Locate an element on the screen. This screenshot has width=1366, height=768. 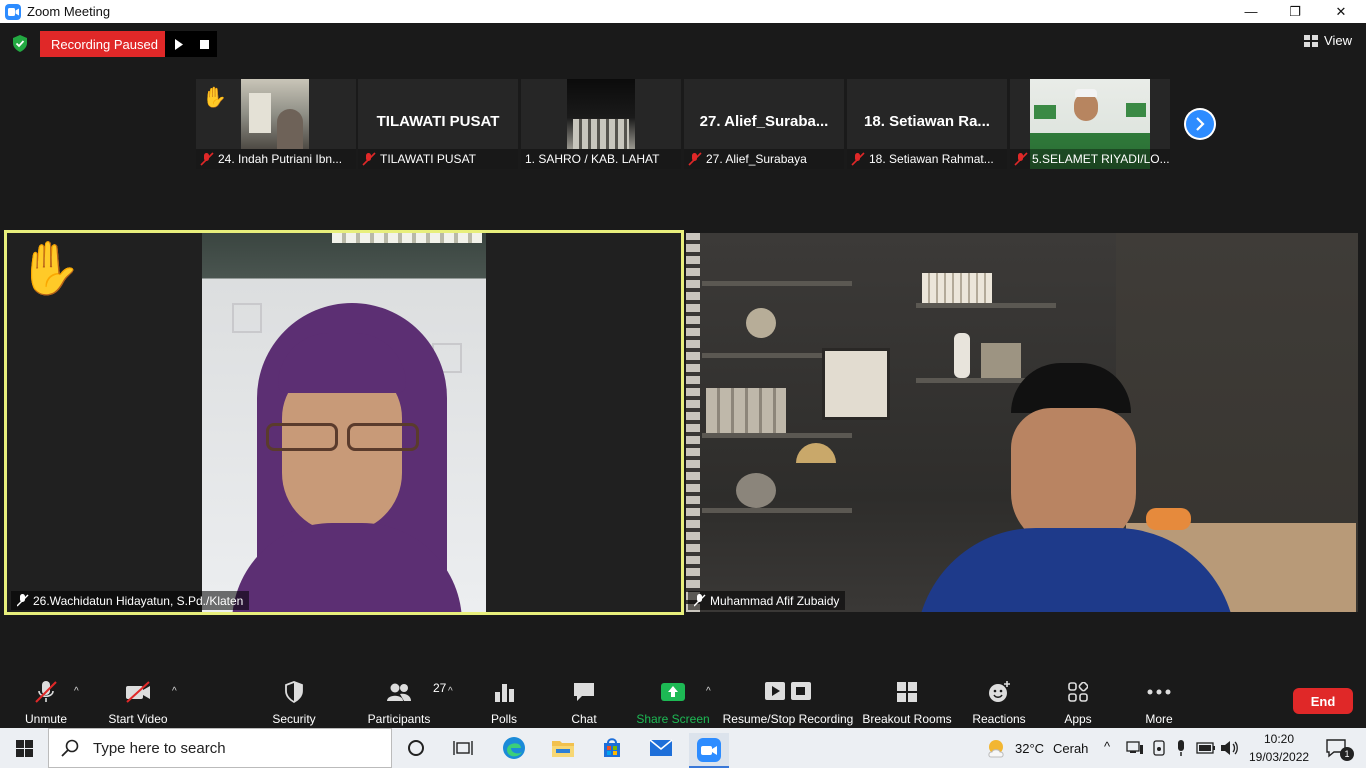
share-screen-button: Share Screen is located at coordinates (673, 702).